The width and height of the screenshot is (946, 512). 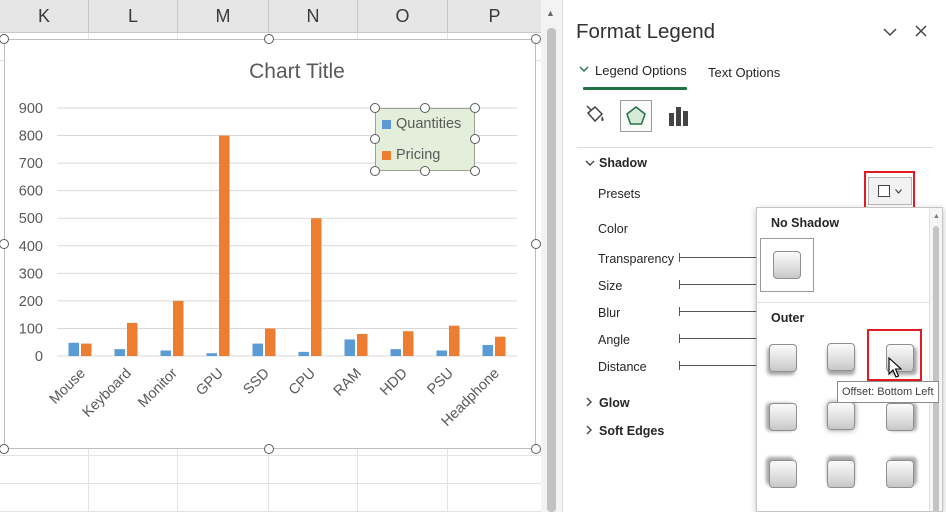 I want to click on tab-legend-options: Legend Options, so click(x=633, y=76).